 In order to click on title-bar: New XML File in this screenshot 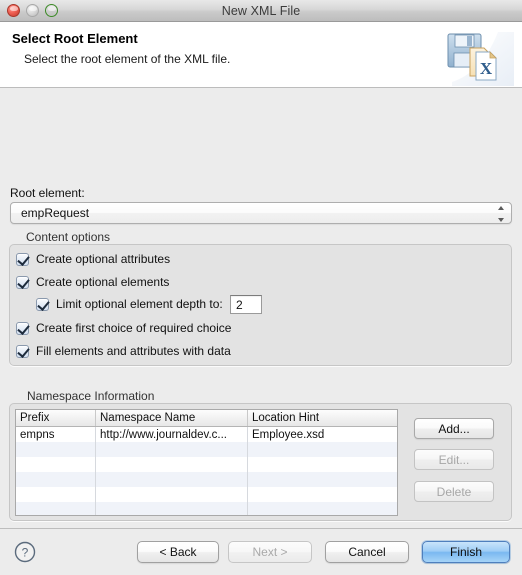, I will do `click(261, 11)`.